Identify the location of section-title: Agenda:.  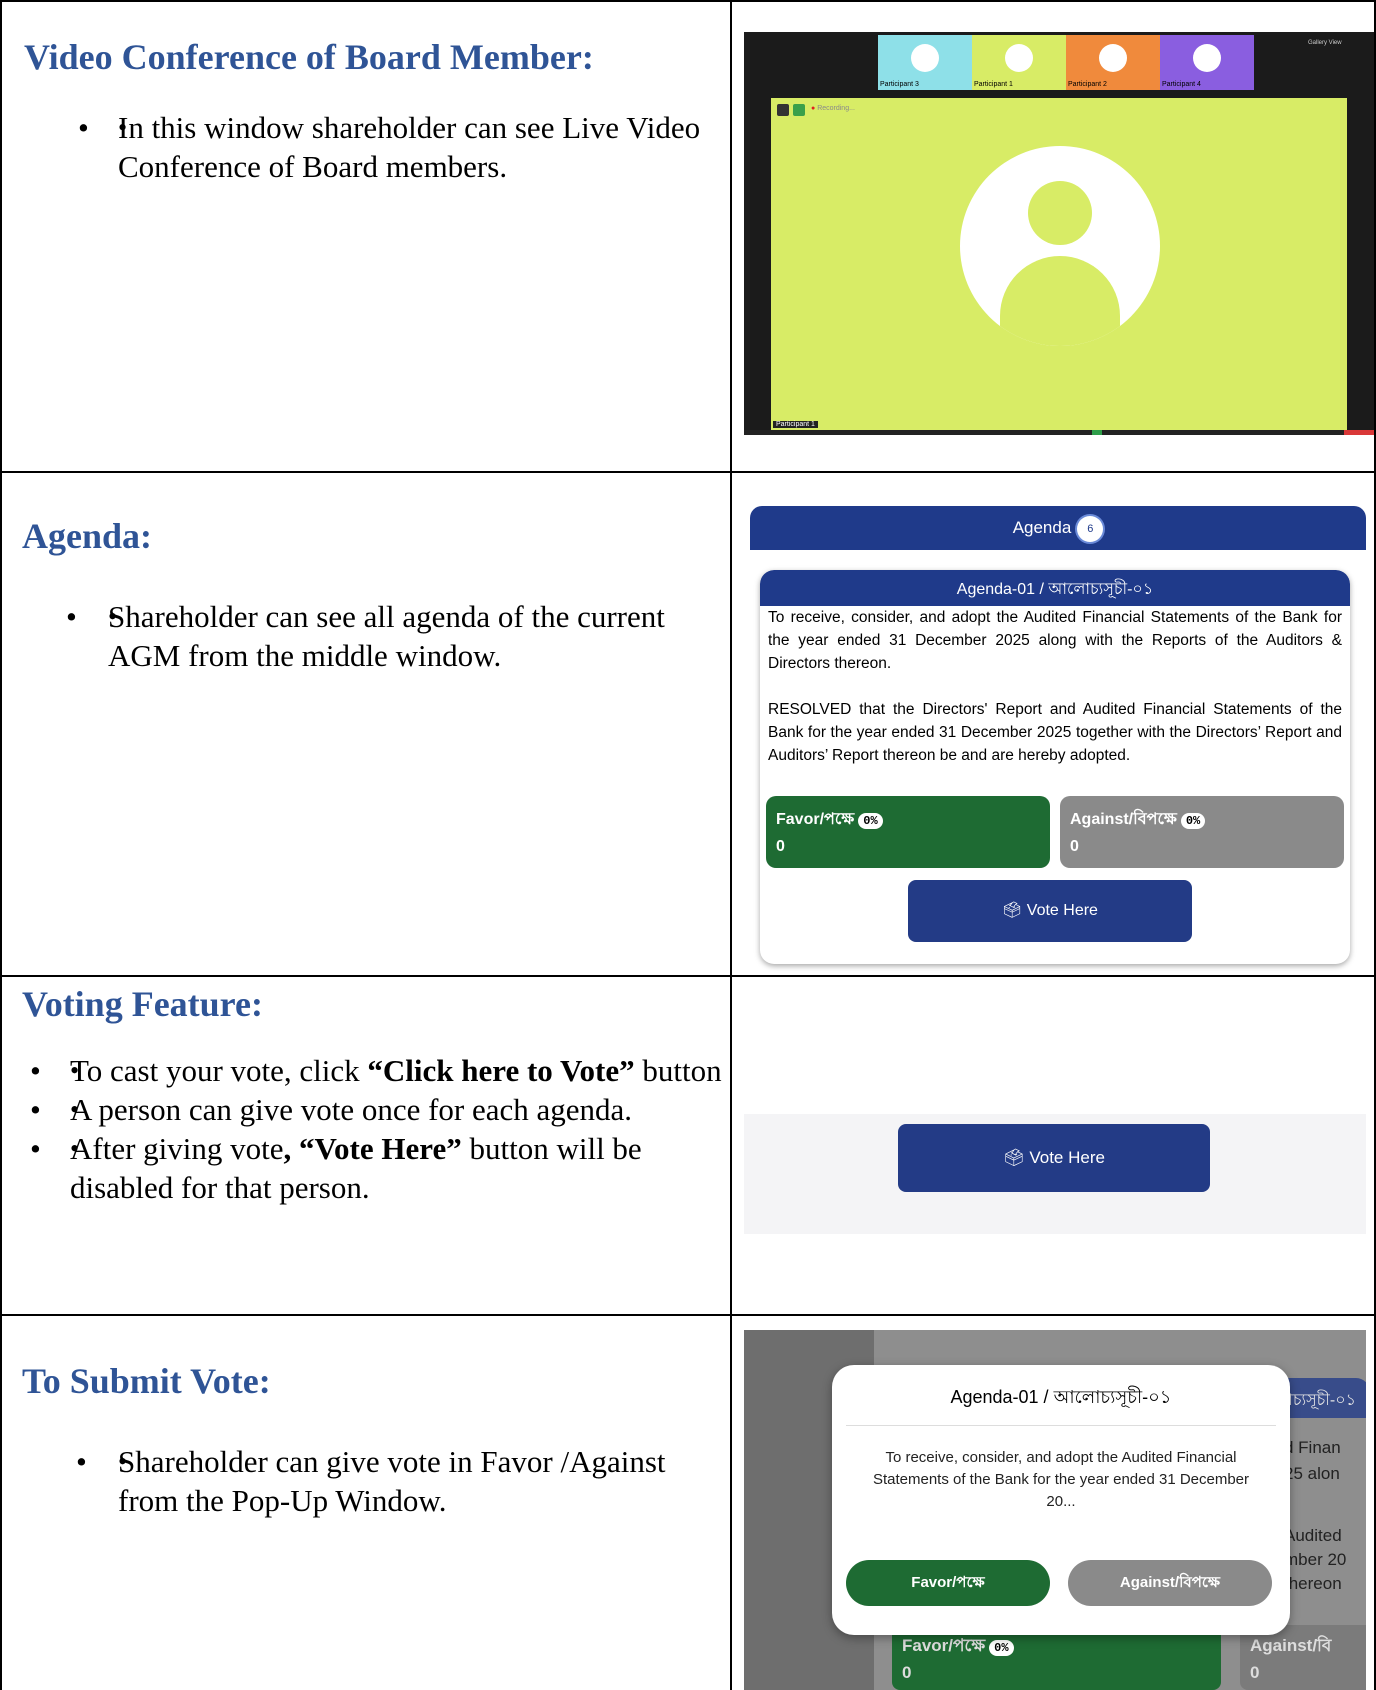
(87, 536).